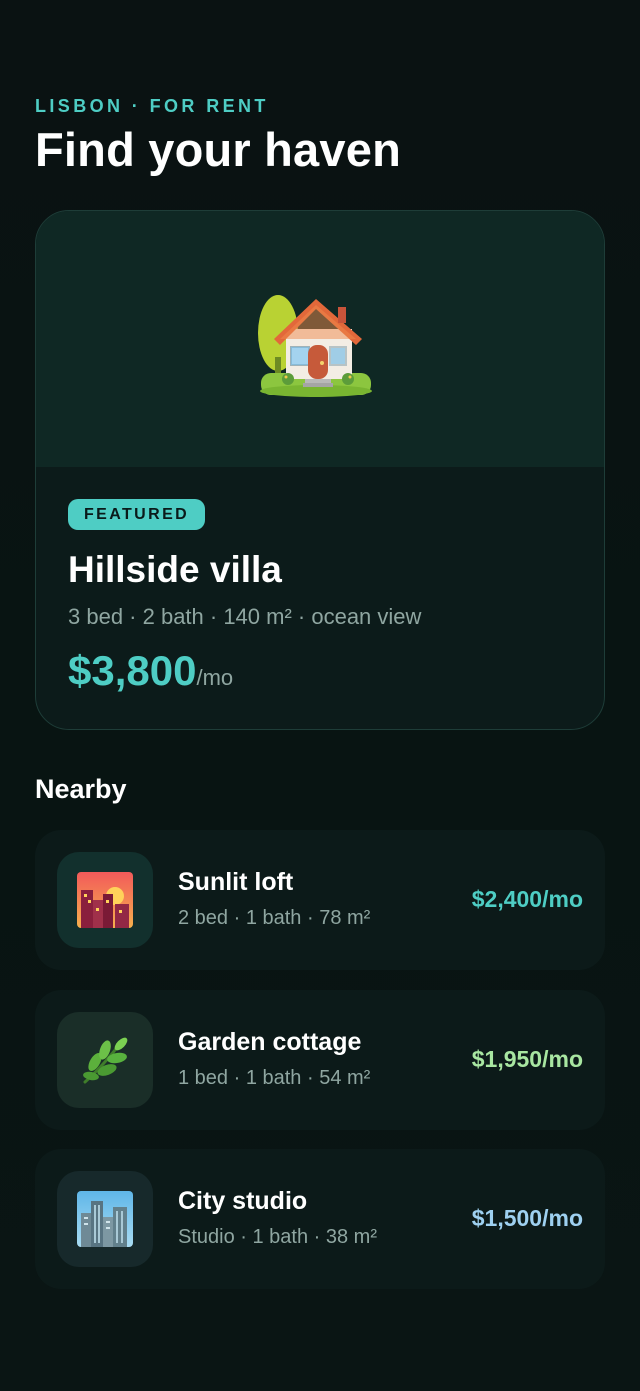 This screenshot has width=640, height=1391. I want to click on page-title: Find your haven, so click(218, 149).